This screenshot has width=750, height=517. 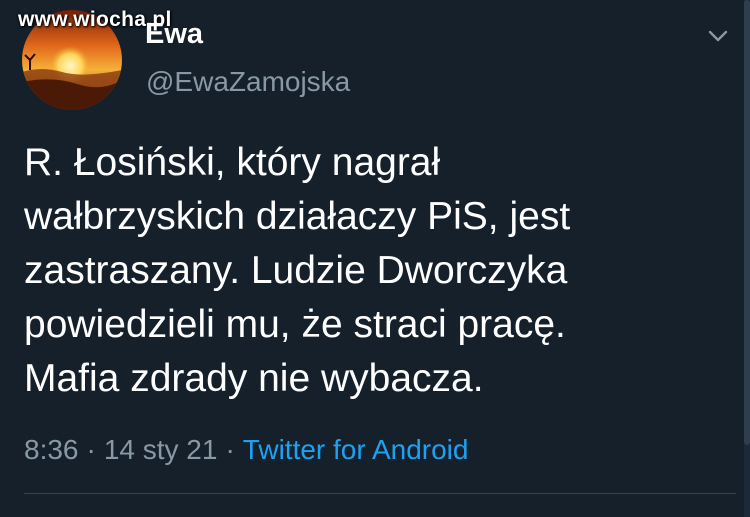 I want to click on tweet-line: wałbrzyskich działaczy PiS, jest, so click(x=297, y=216).